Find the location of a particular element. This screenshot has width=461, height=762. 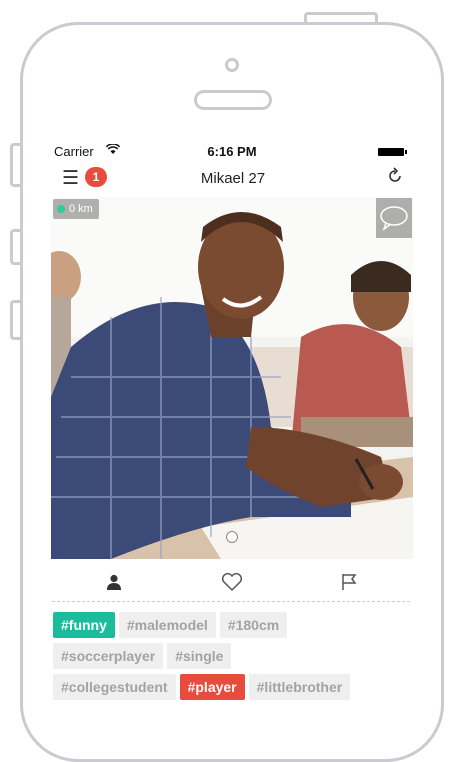

front-camera is located at coordinates (232, 65).